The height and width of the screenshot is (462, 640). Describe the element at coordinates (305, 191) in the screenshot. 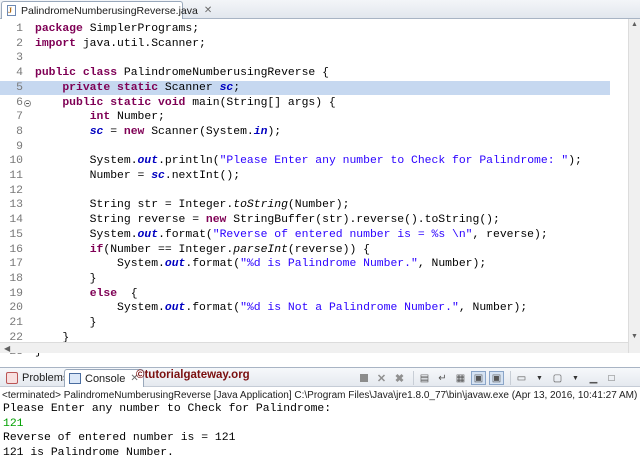

I see `code-line: 12` at that location.